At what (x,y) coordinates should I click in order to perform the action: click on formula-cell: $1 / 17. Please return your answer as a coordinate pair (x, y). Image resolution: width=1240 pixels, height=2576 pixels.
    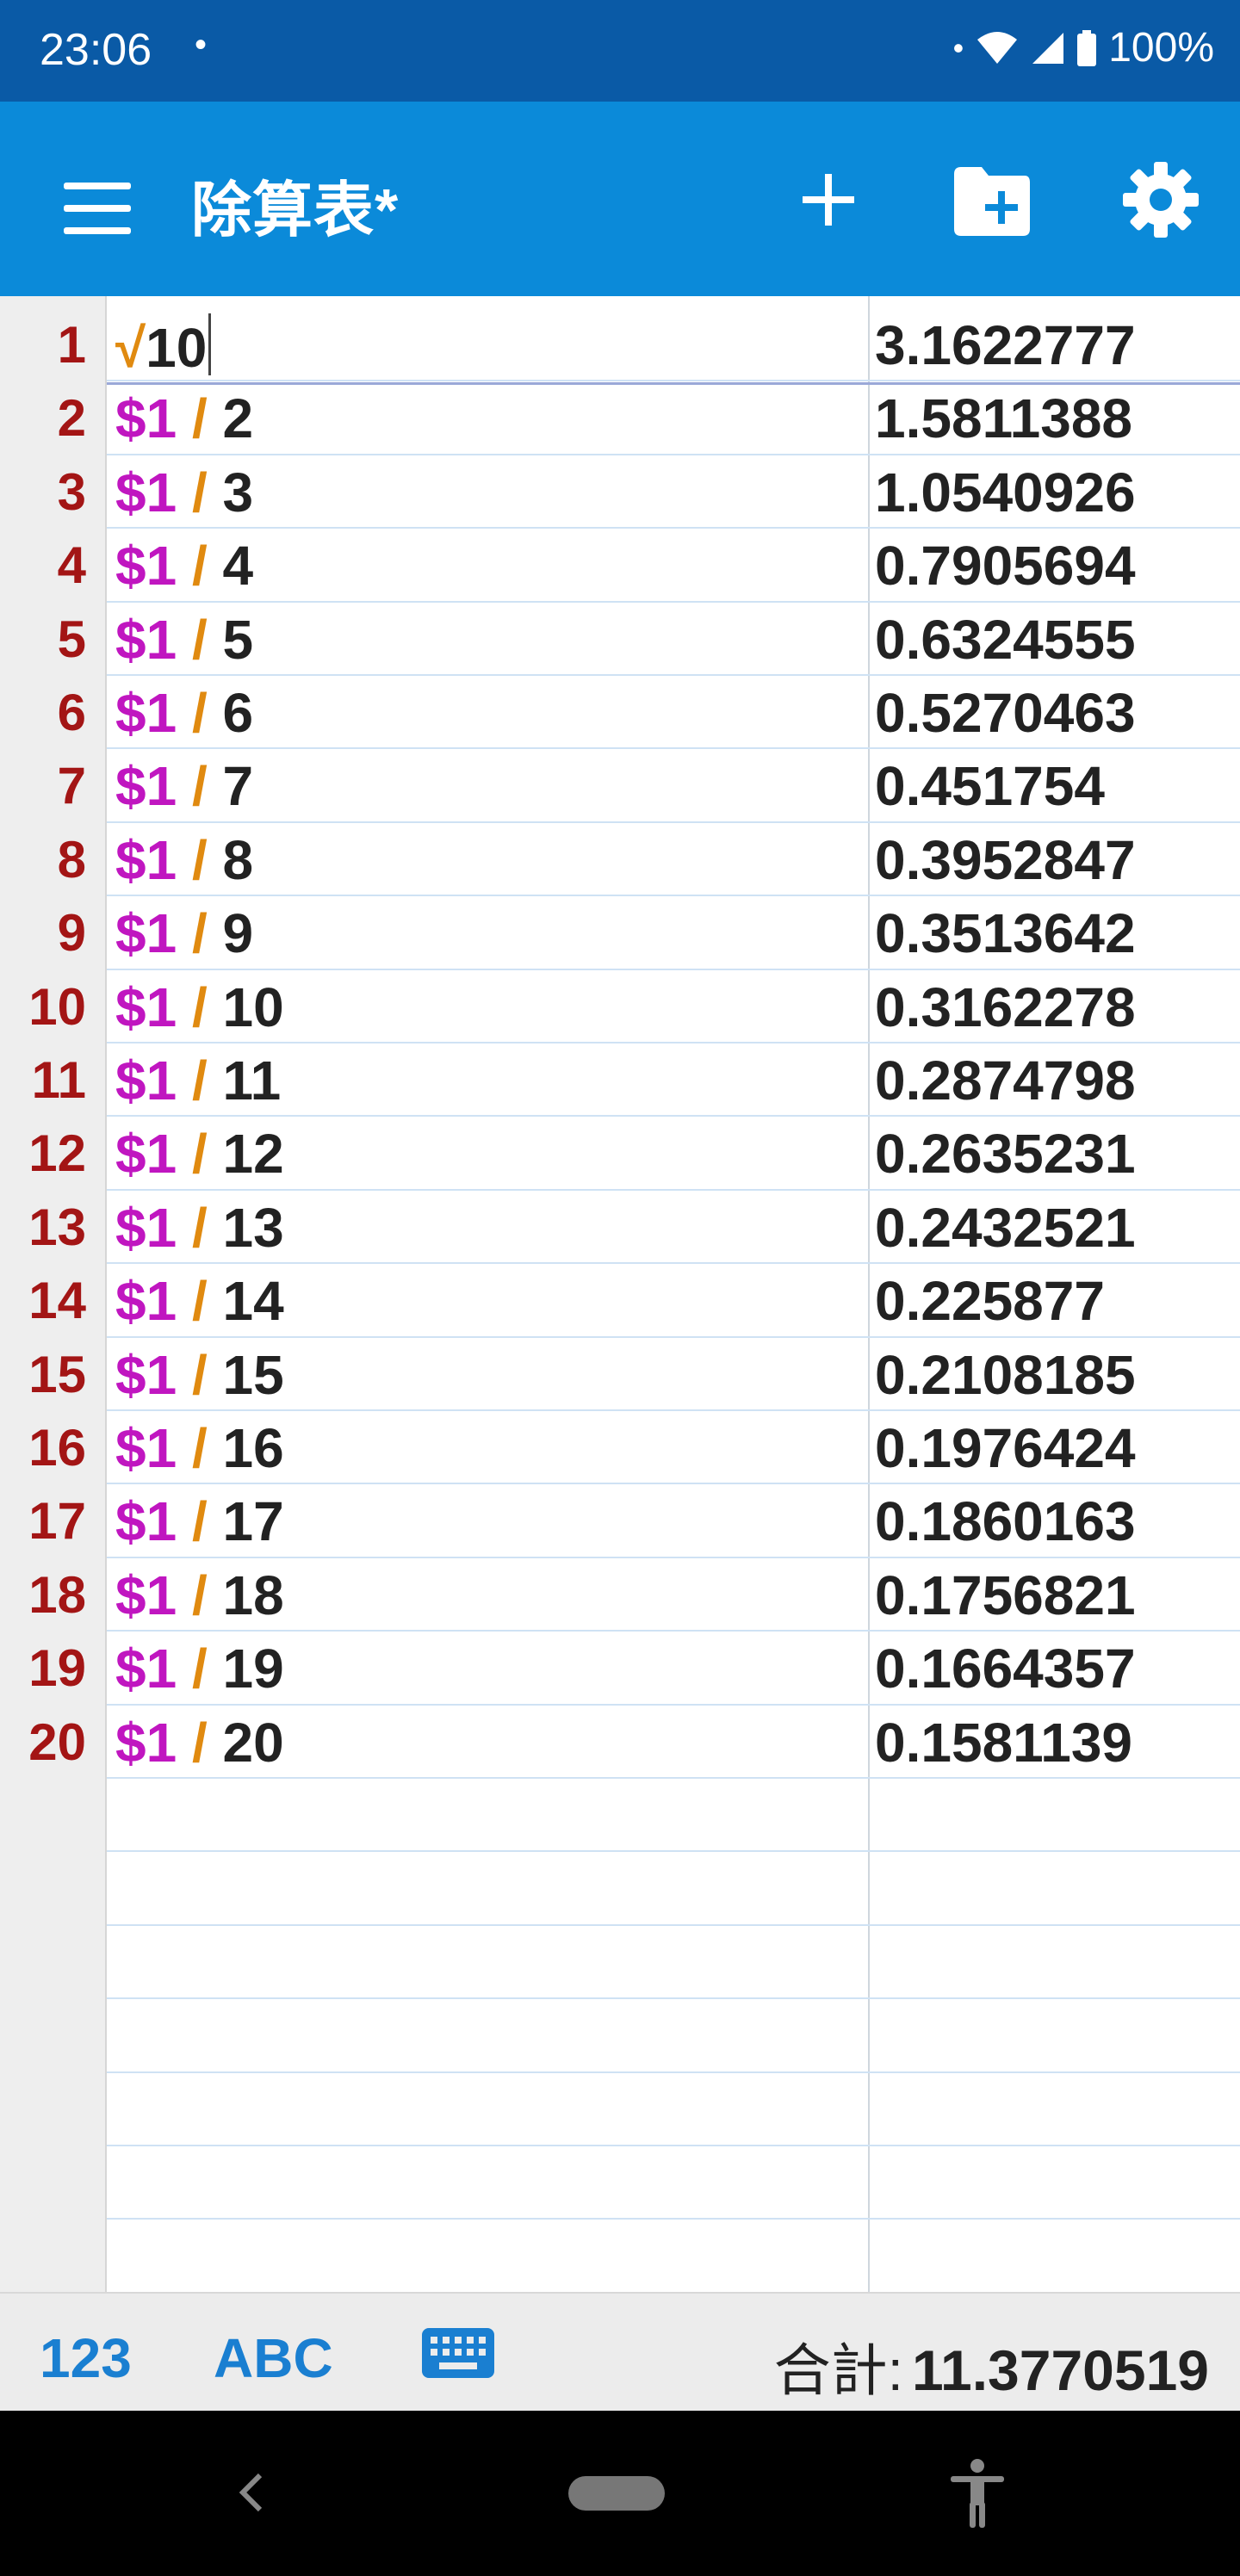
    Looking at the image, I should click on (200, 1521).